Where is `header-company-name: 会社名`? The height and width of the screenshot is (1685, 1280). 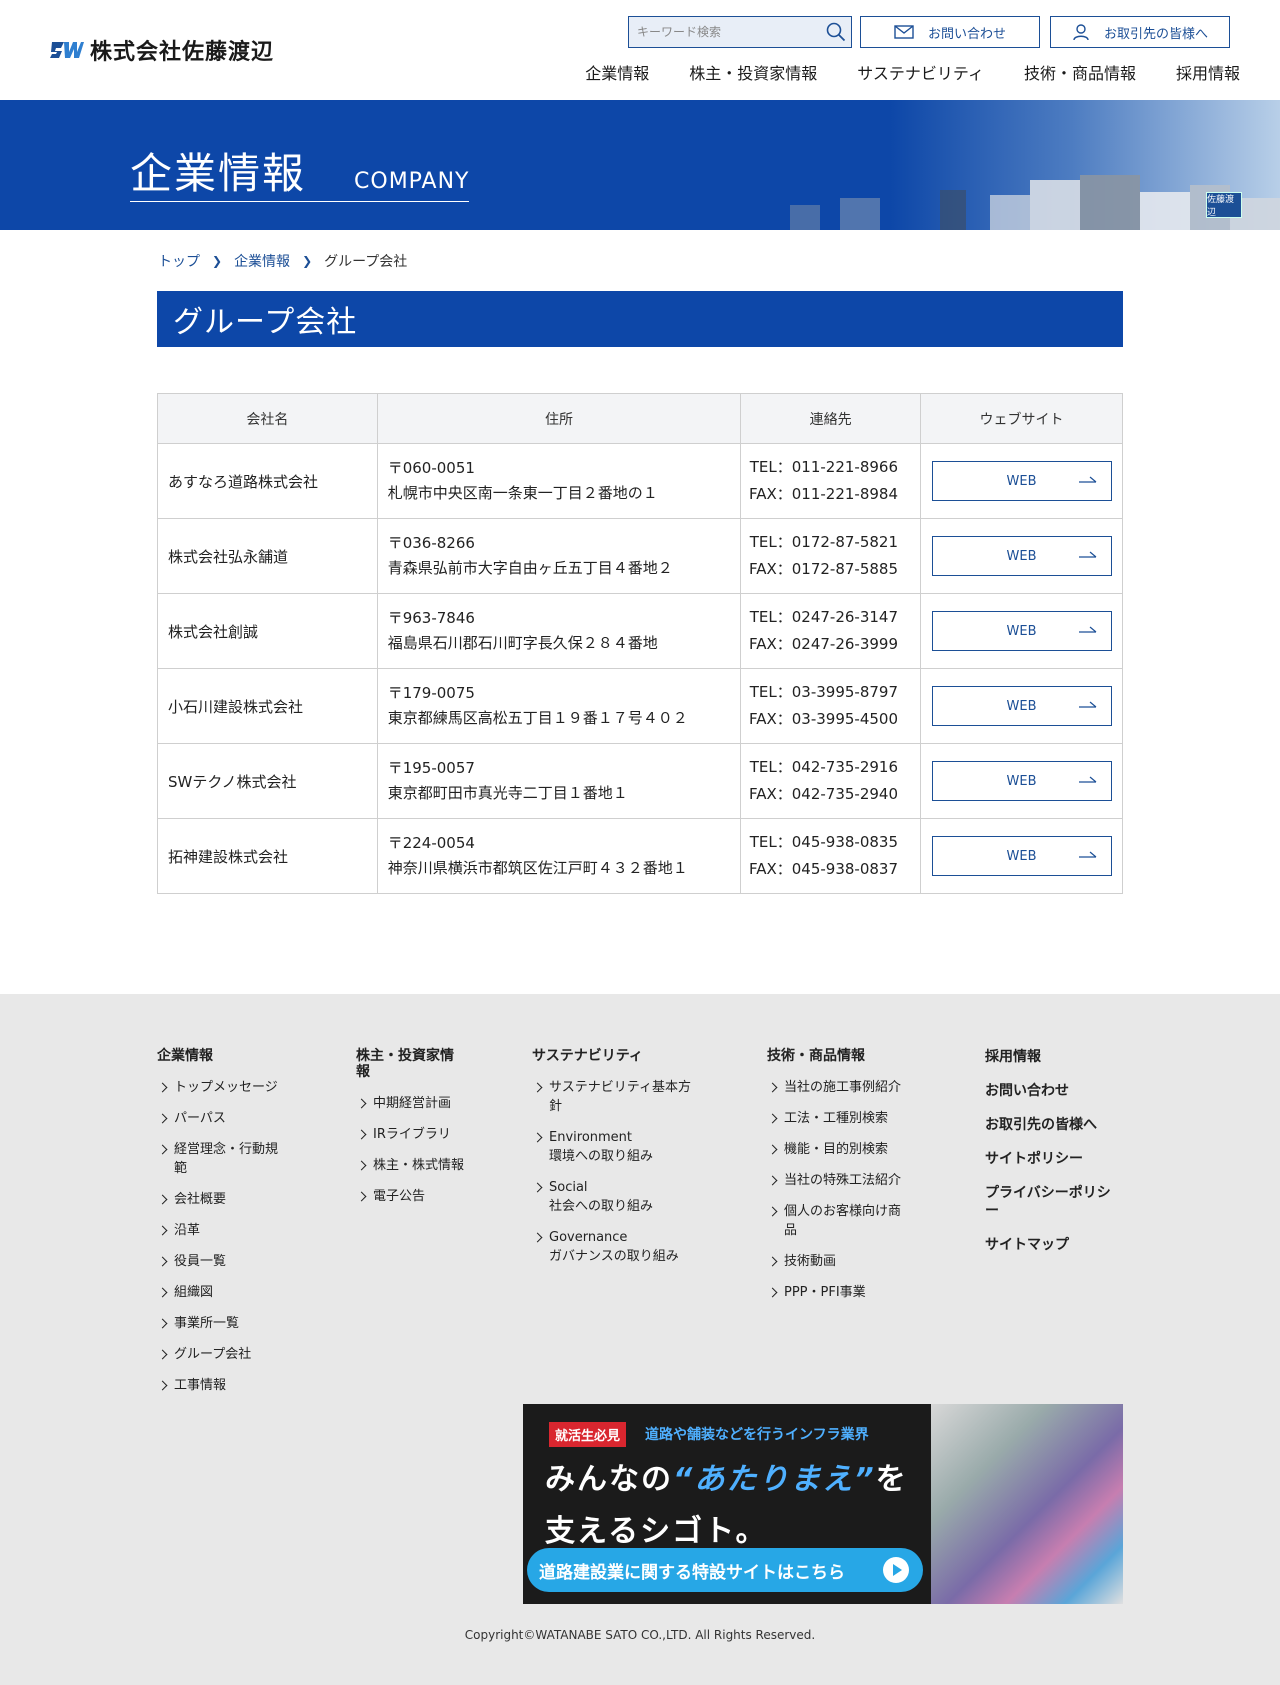
header-company-name: 会社名 is located at coordinates (267, 418).